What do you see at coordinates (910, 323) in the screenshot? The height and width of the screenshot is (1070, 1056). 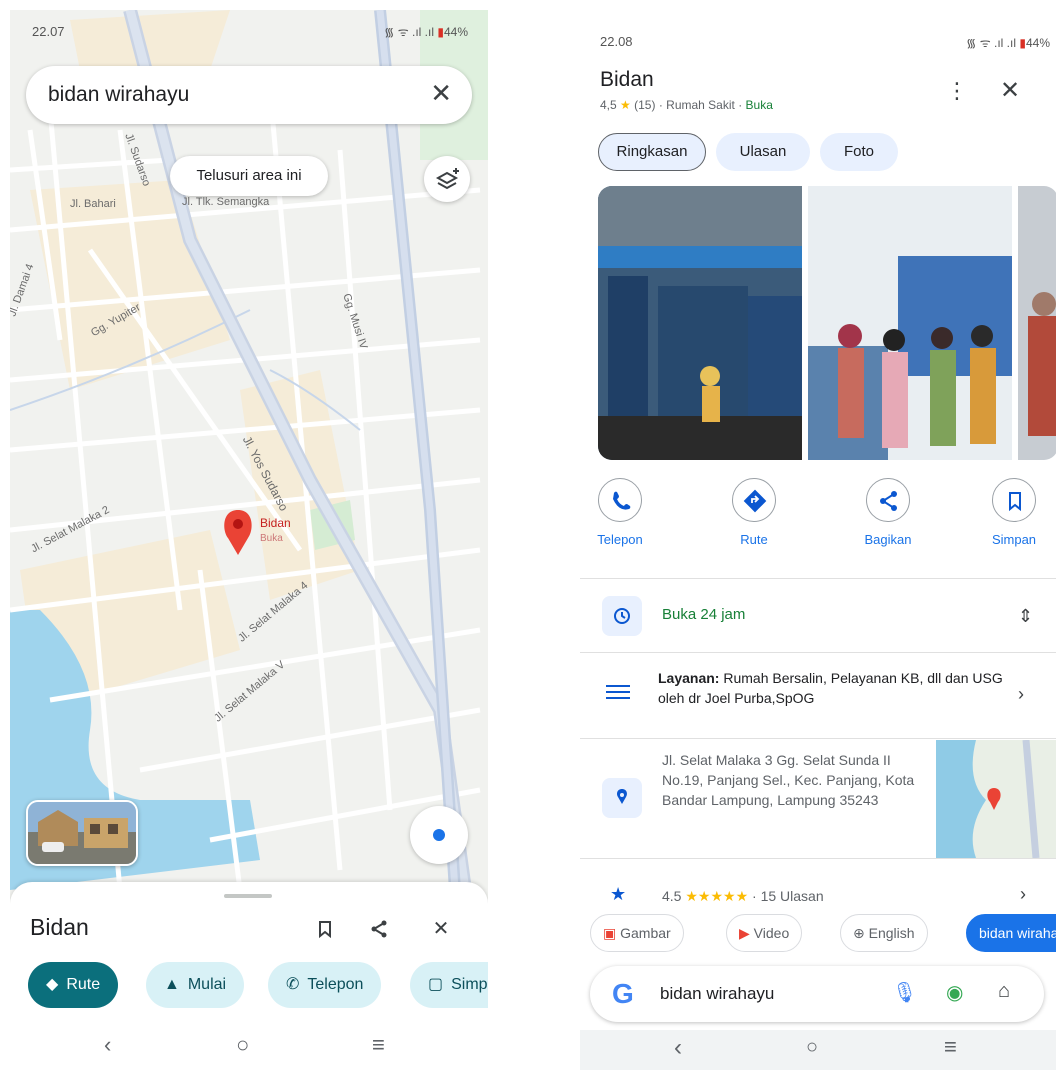 I see `photo-interior` at bounding box center [910, 323].